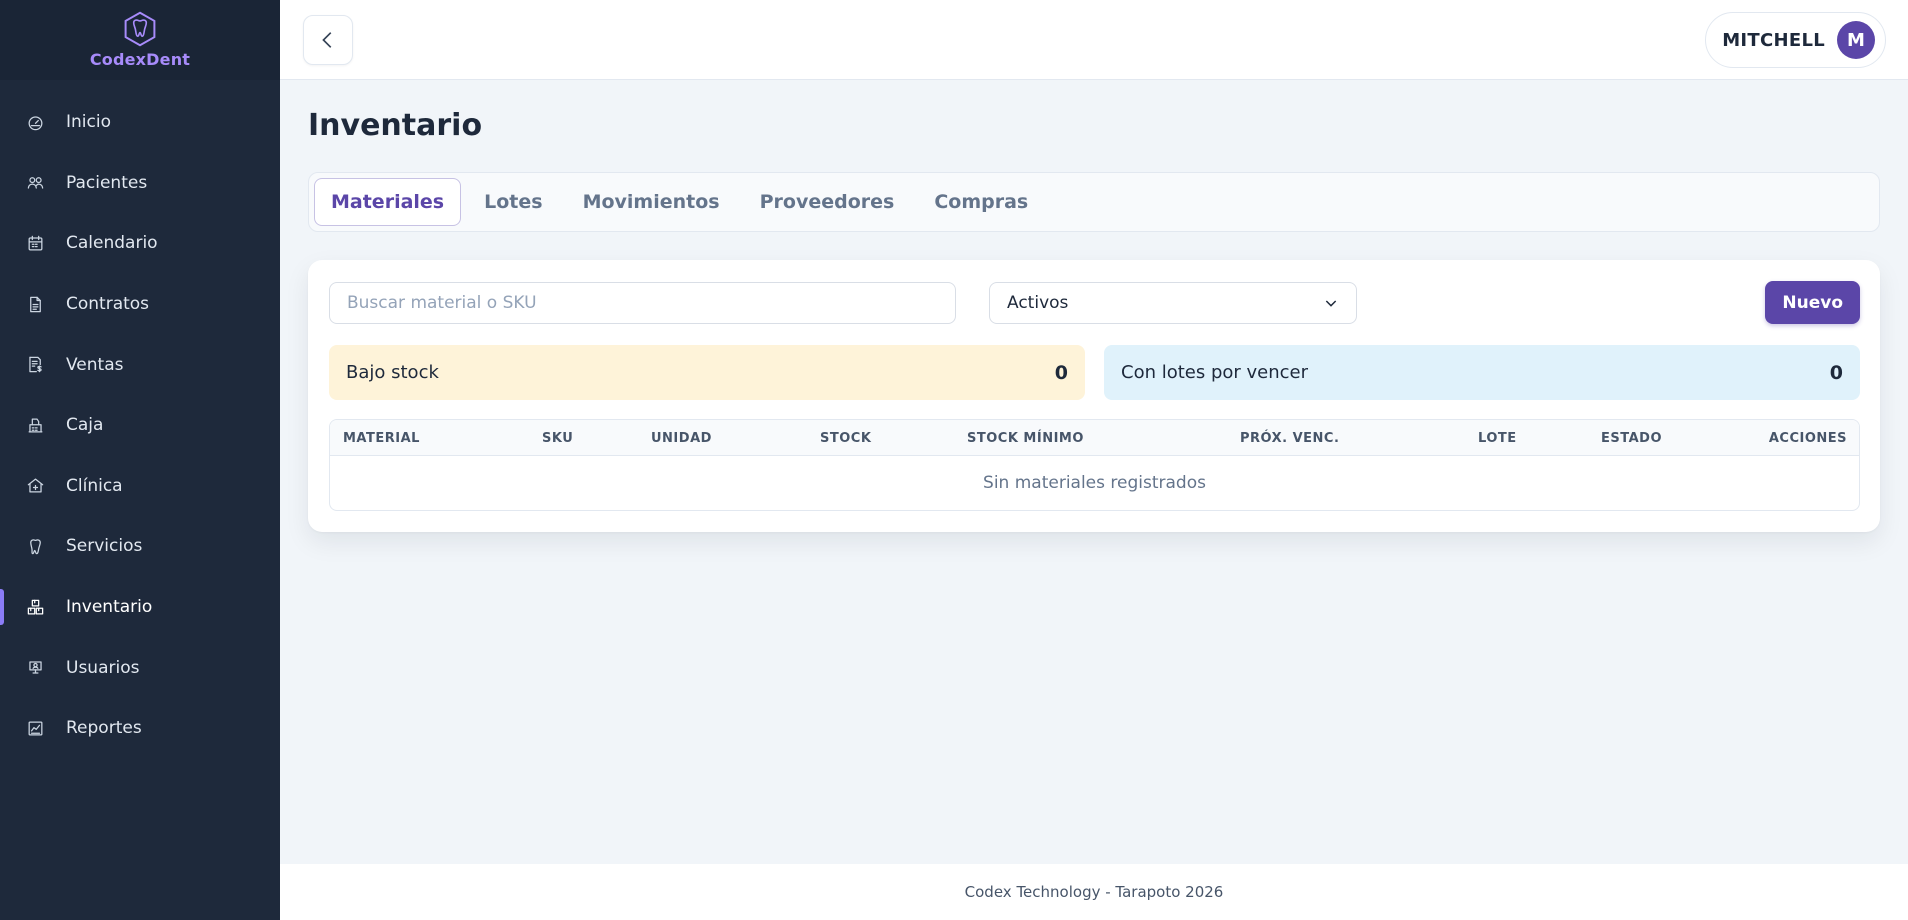 The image size is (1908, 920). Describe the element at coordinates (557, 438) in the screenshot. I see `column-header-sku: SKU` at that location.